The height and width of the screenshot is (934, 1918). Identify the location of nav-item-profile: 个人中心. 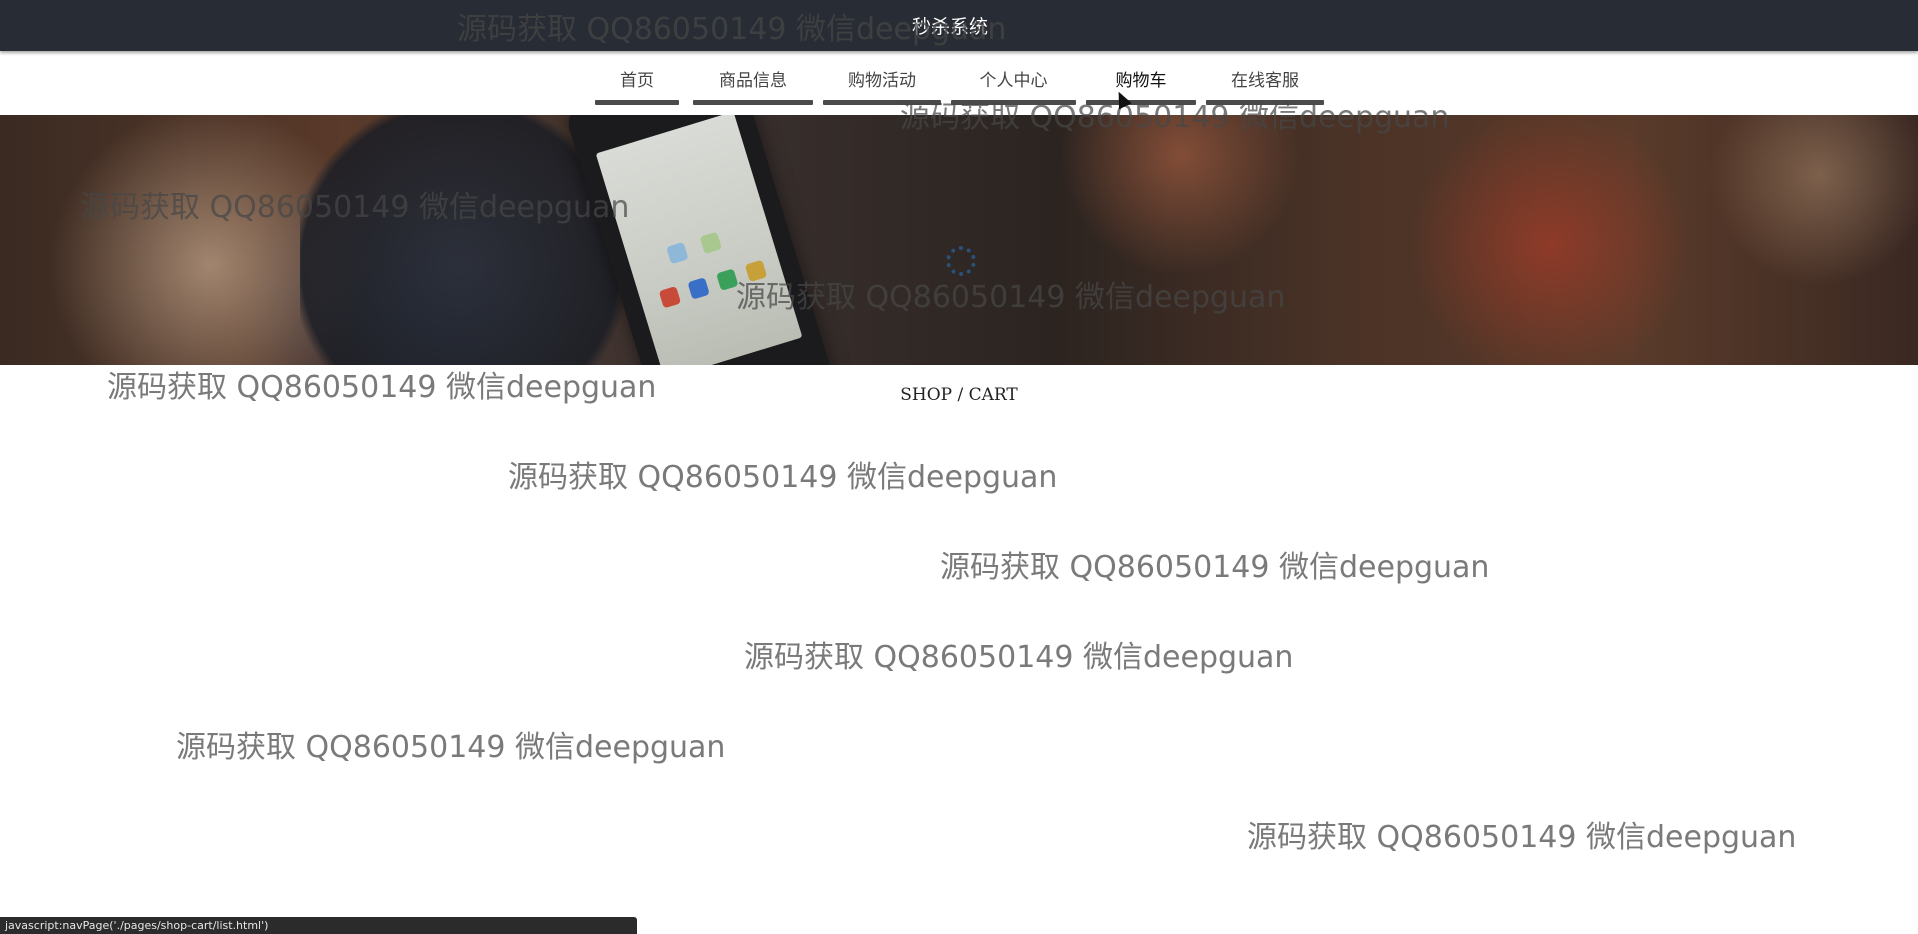
(1013, 88).